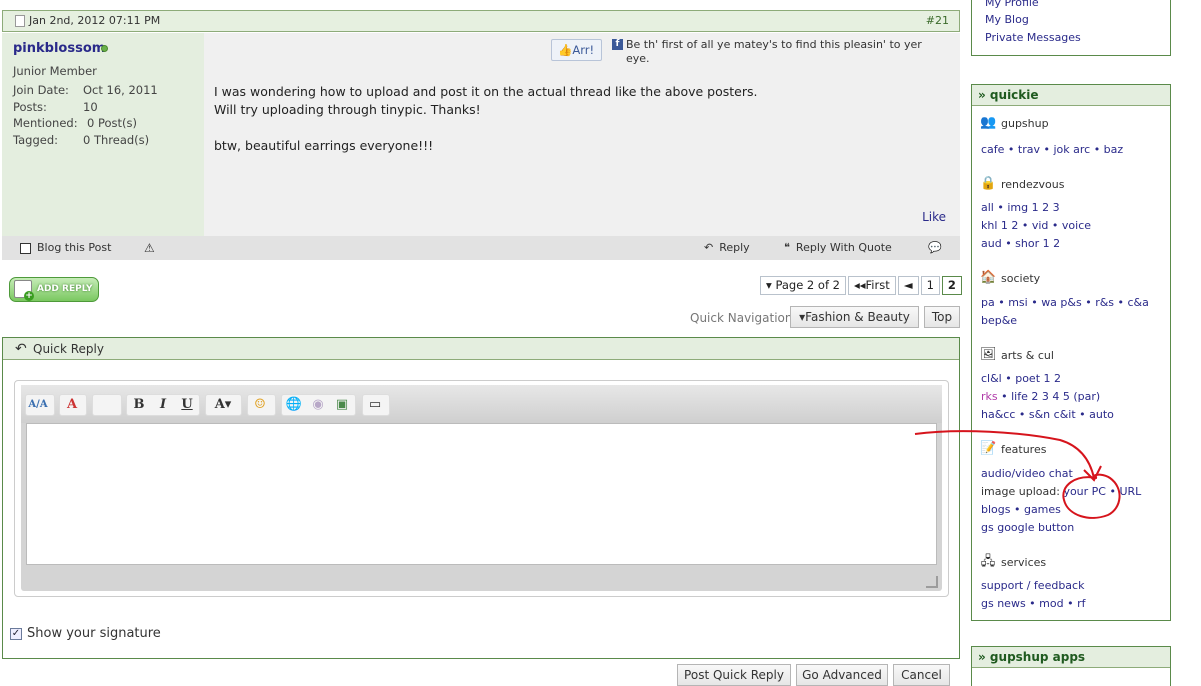 The width and height of the screenshot is (1201, 686). I want to click on services-links: gs news • mod • rf, so click(1033, 603).